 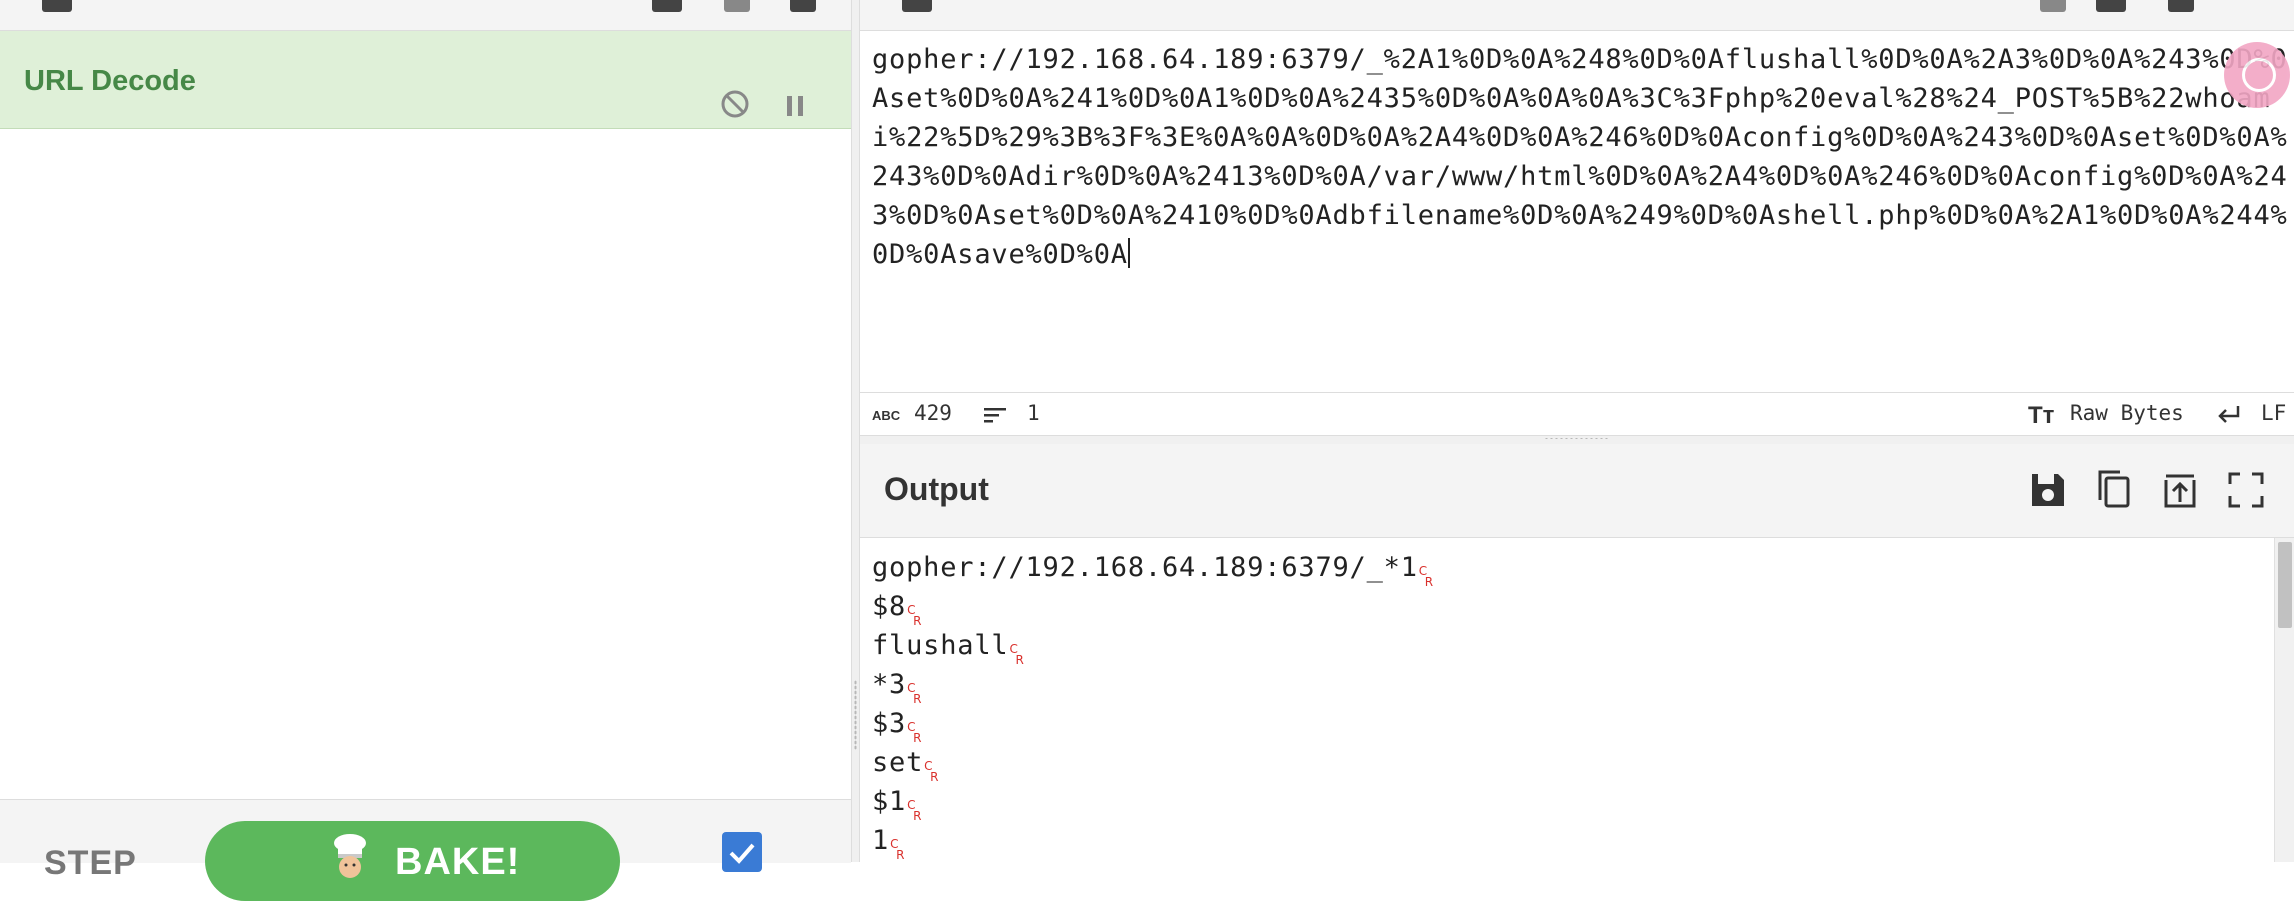 I want to click on save-recipe-icon, so click(x=667, y=6).